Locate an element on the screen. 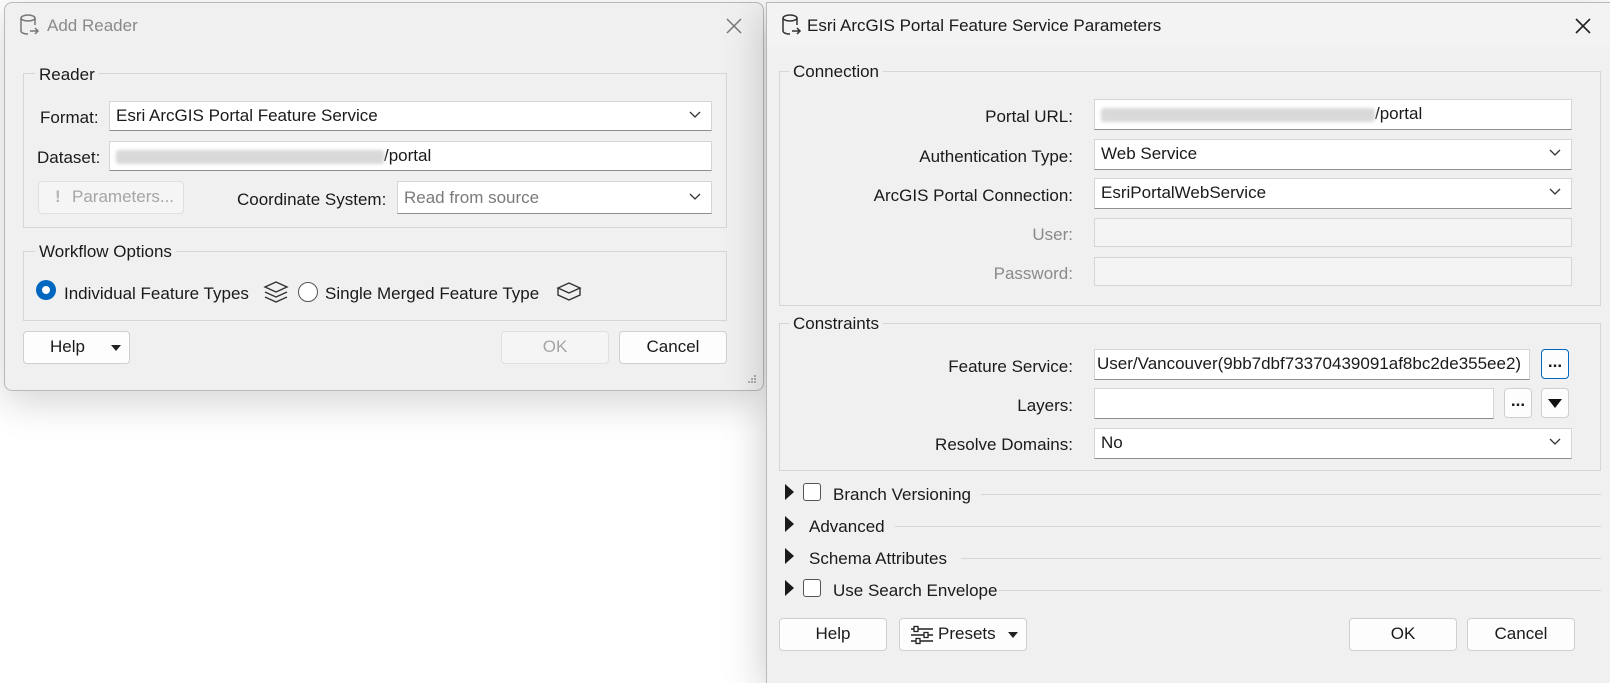 The height and width of the screenshot is (683, 1610). presets-button: Presets is located at coordinates (963, 634).